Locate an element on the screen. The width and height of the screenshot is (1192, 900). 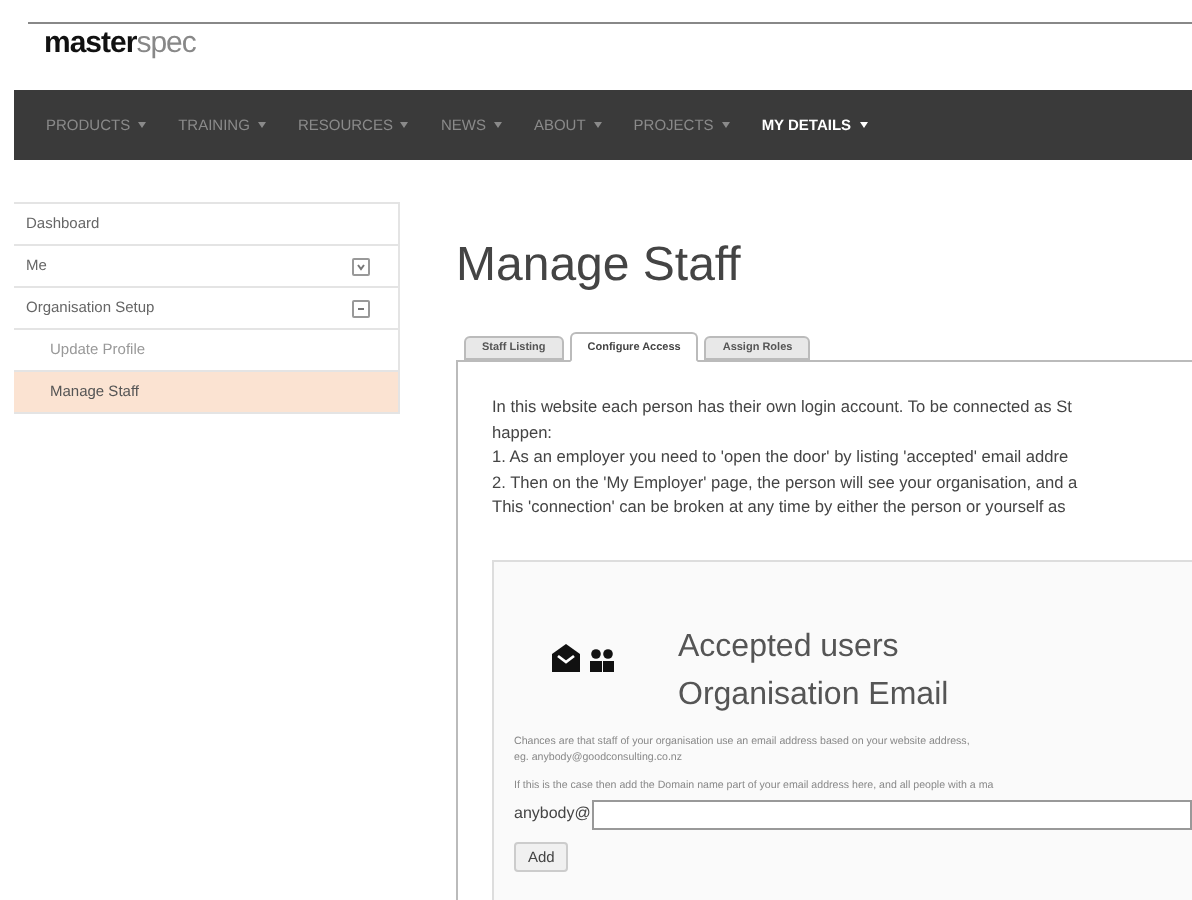
envelope-people-icon is located at coordinates (584, 657).